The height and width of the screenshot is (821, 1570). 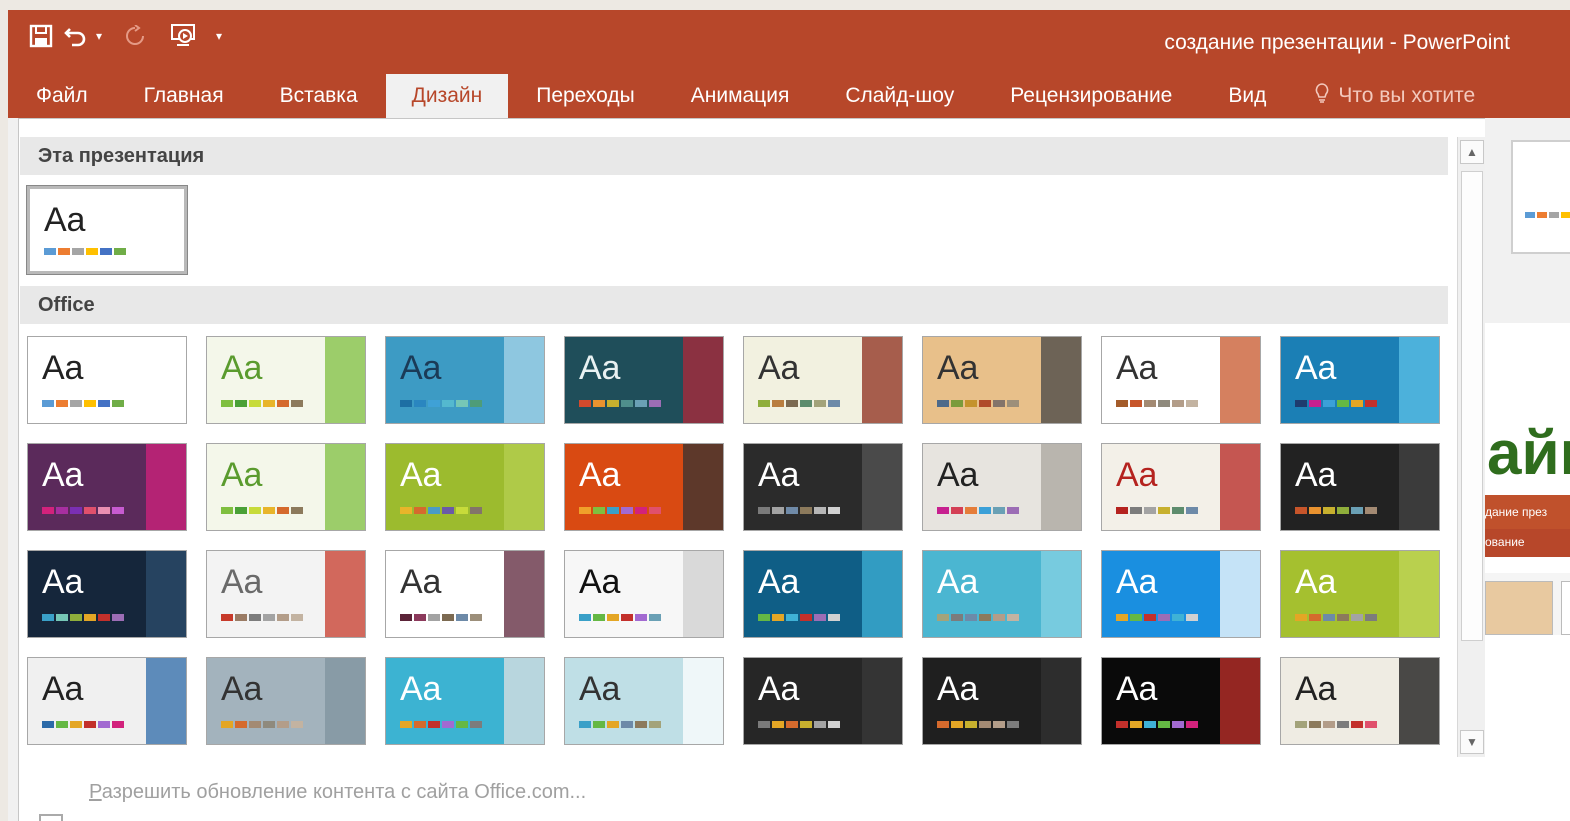 I want to click on undo-dropdown-icon: ▾, so click(x=99, y=36).